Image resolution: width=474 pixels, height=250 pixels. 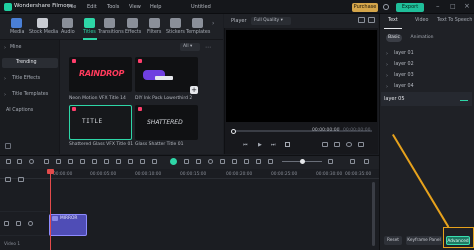 I want to click on render-icon, so click(x=173, y=161).